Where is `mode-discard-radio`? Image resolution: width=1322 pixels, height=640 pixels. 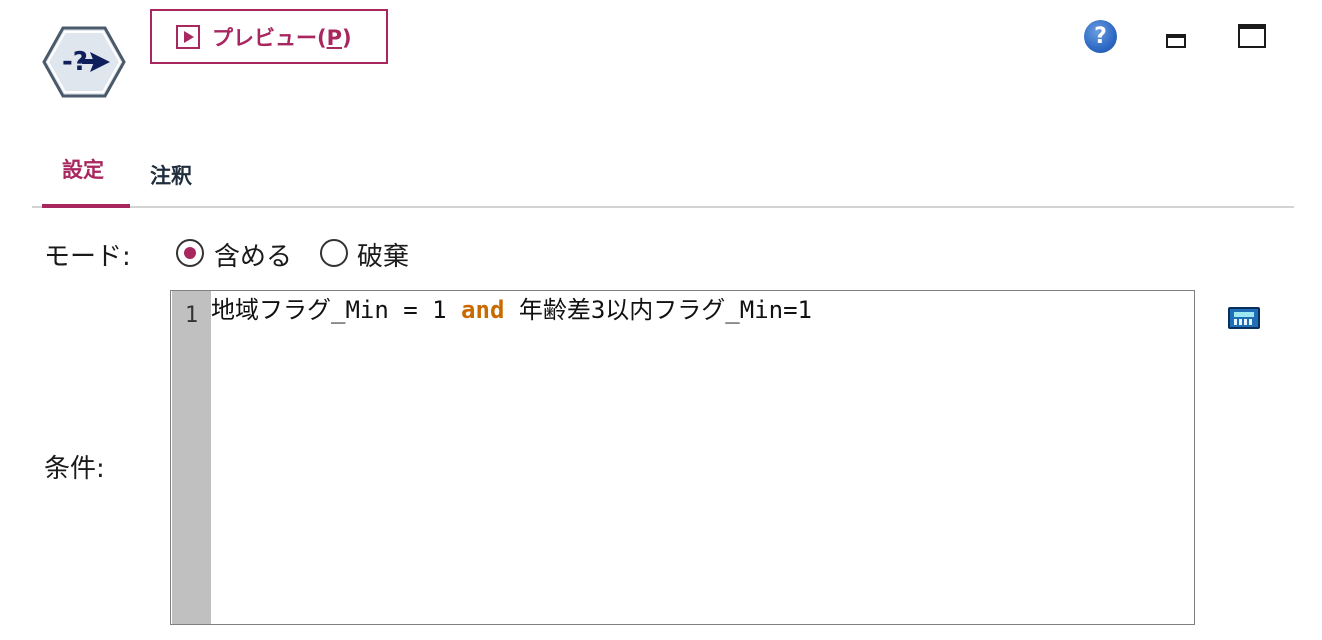
mode-discard-radio is located at coordinates (334, 253).